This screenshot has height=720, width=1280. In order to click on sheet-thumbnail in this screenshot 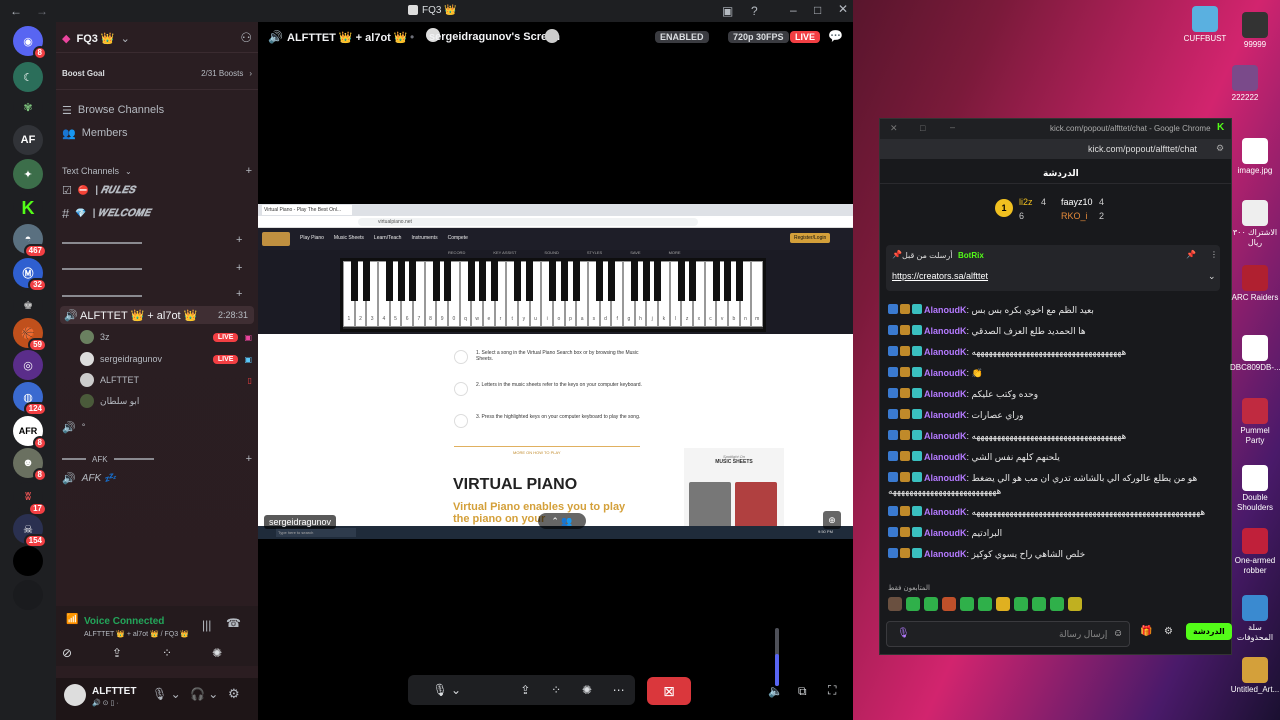, I will do `click(710, 505)`.